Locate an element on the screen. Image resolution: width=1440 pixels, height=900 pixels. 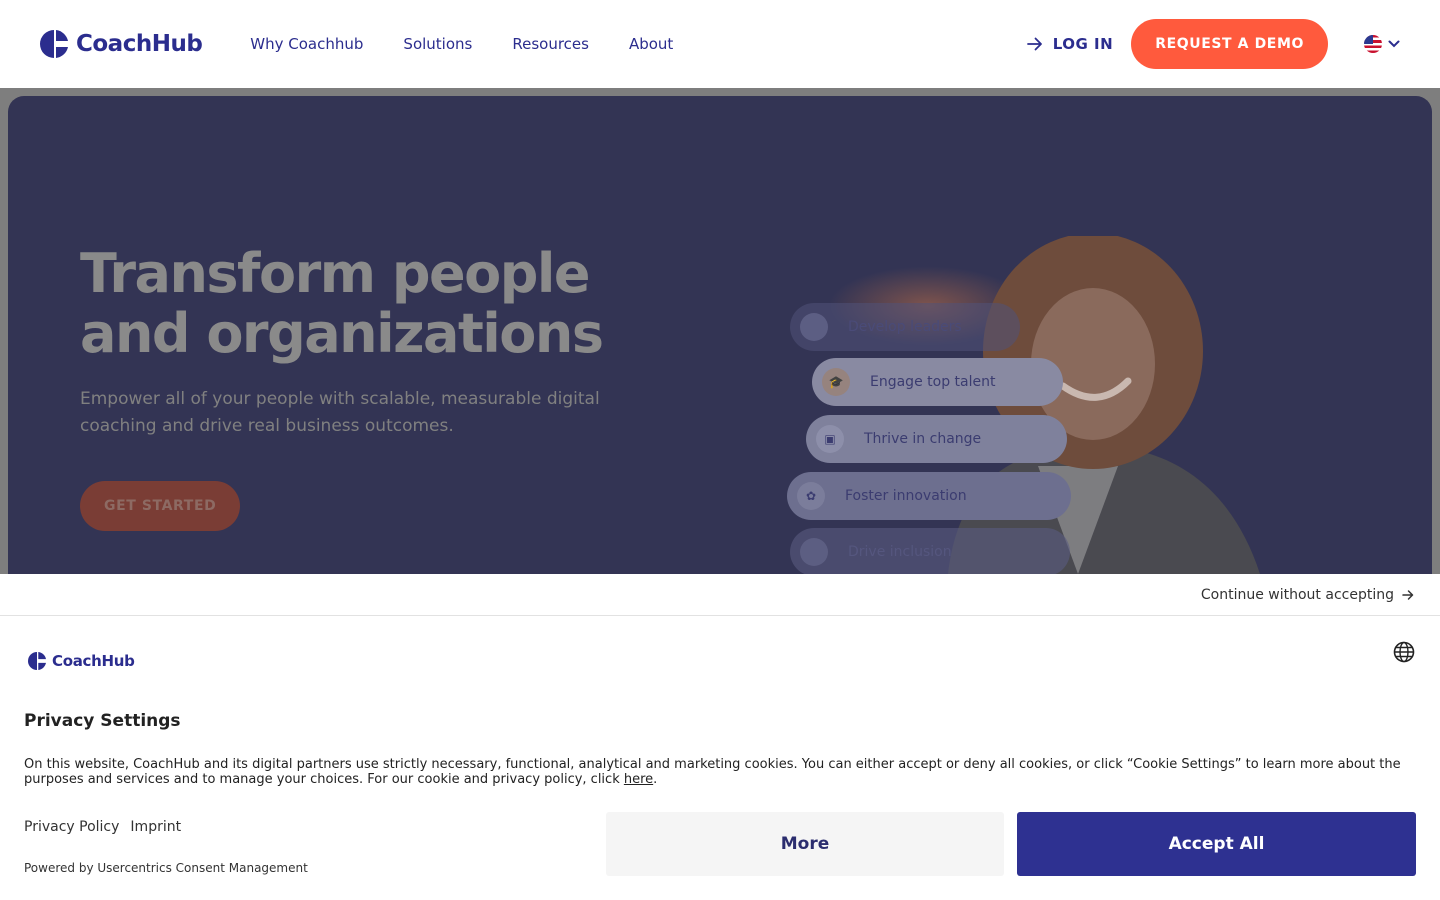
graduation-cap-icon: 🎓 is located at coordinates (836, 382).